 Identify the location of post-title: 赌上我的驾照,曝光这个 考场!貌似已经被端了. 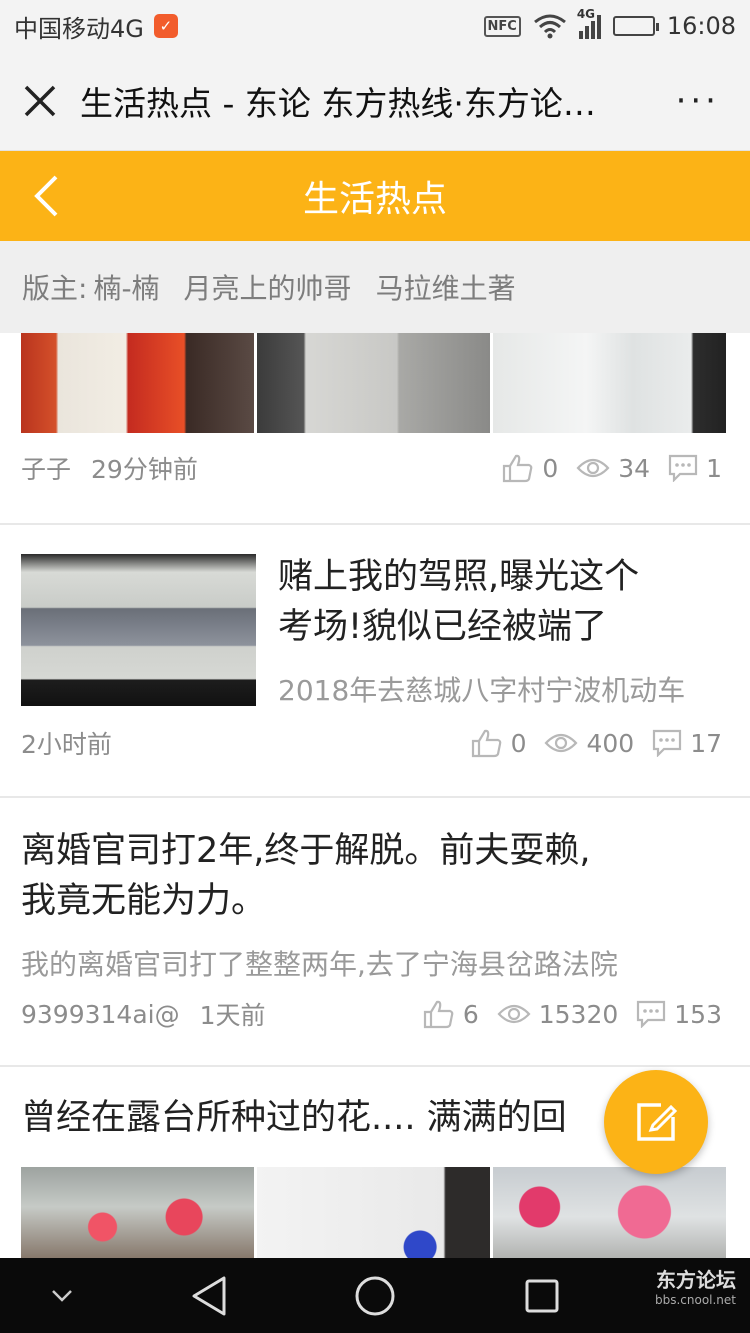
(458, 602).